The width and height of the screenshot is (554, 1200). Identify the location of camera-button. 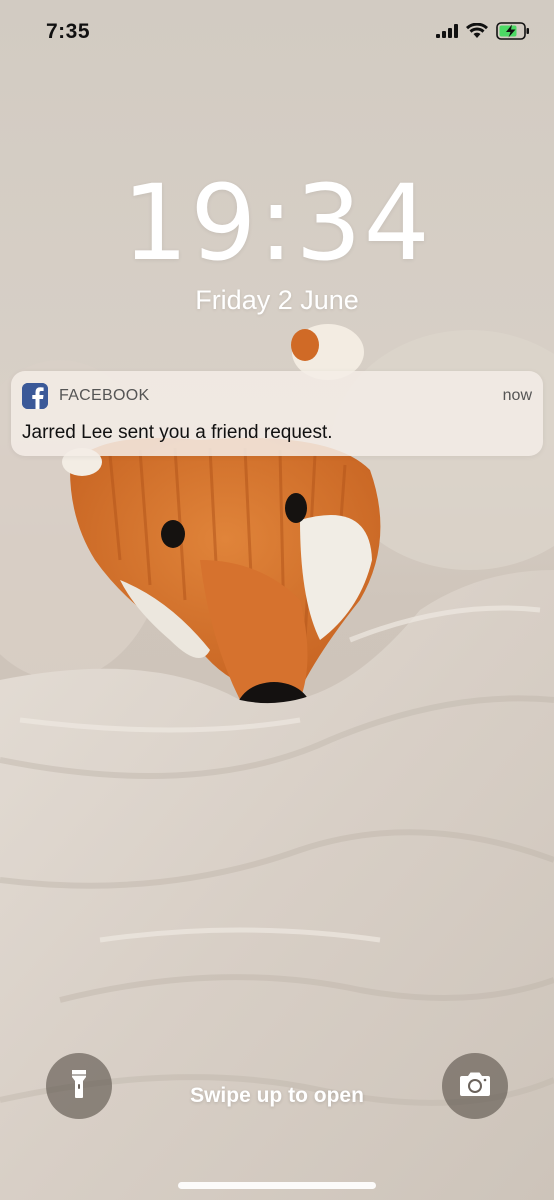
(475, 1086).